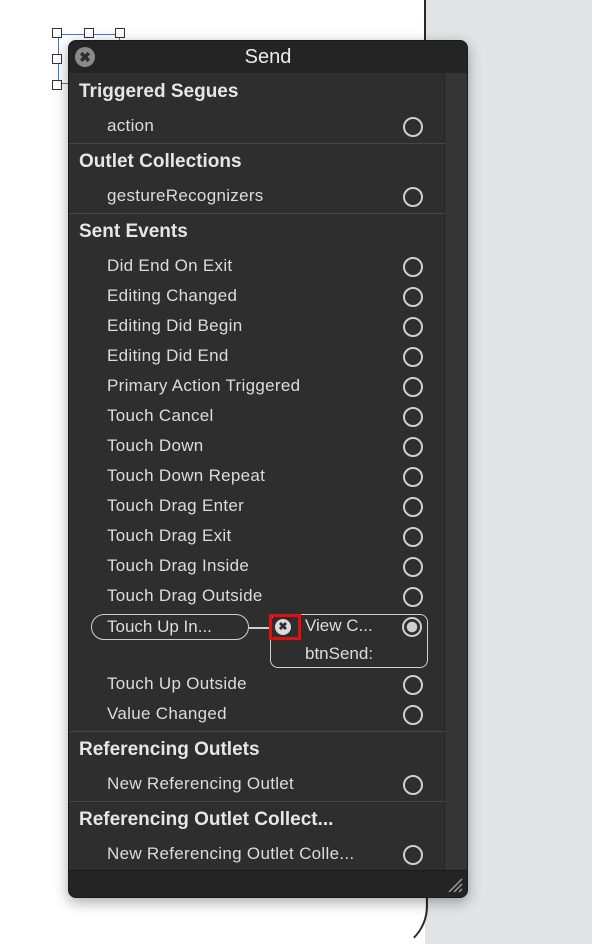 Image resolution: width=592 pixels, height=952 pixels. I want to click on resize-handle-left, so click(57, 59).